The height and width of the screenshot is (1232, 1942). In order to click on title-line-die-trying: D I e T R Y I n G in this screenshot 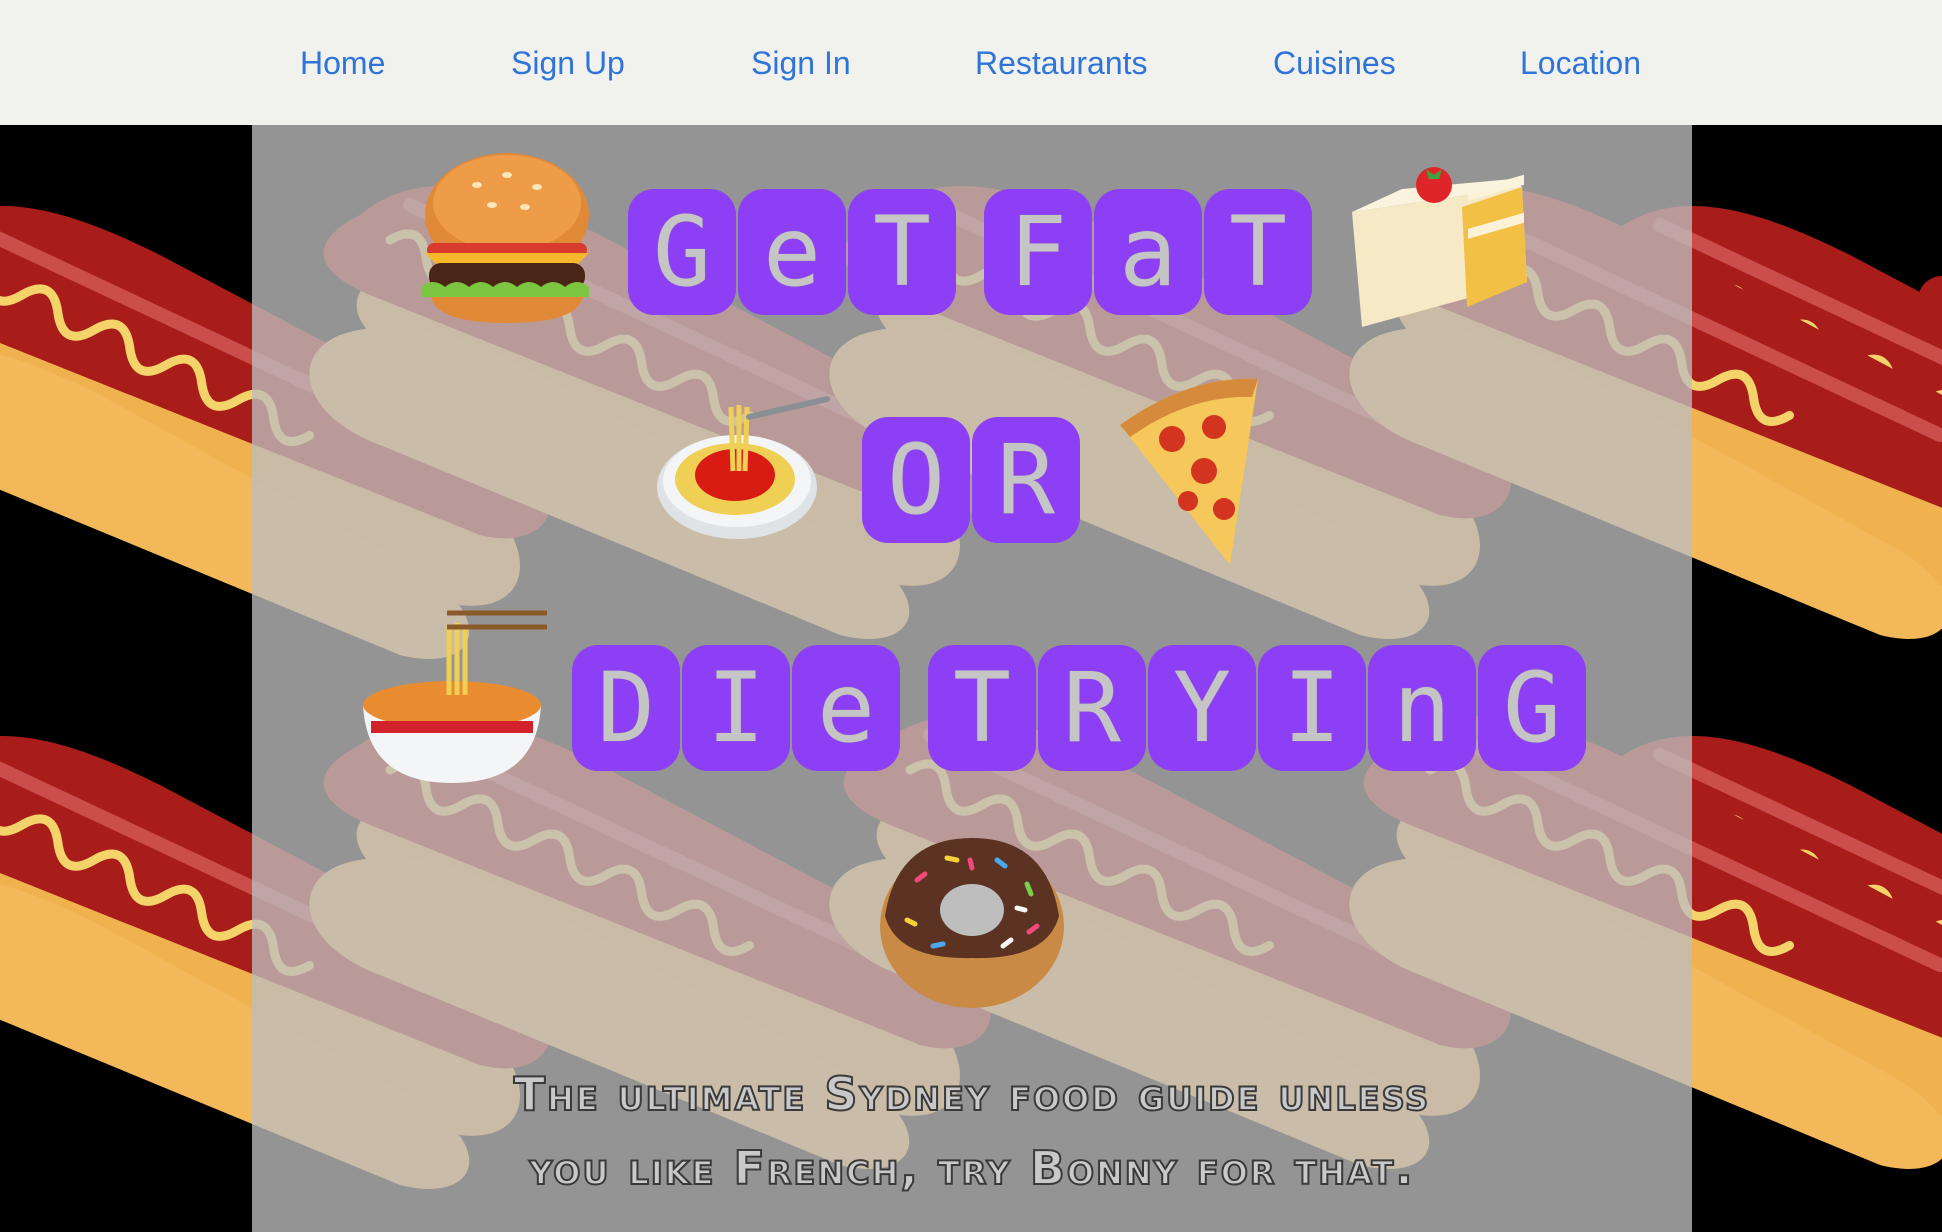, I will do `click(1080, 708)`.